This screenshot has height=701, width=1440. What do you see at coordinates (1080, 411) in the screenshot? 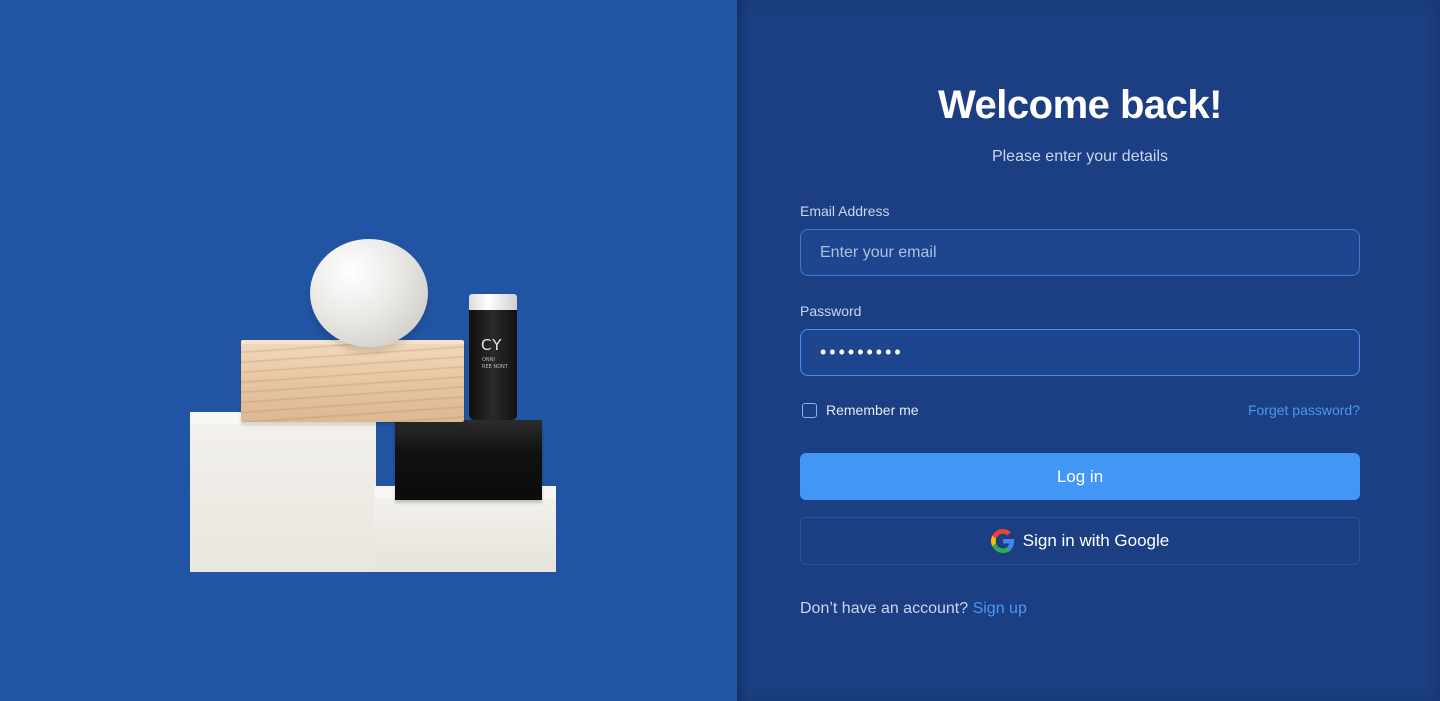
I see `remember-row: Remember me Forget password?` at bounding box center [1080, 411].